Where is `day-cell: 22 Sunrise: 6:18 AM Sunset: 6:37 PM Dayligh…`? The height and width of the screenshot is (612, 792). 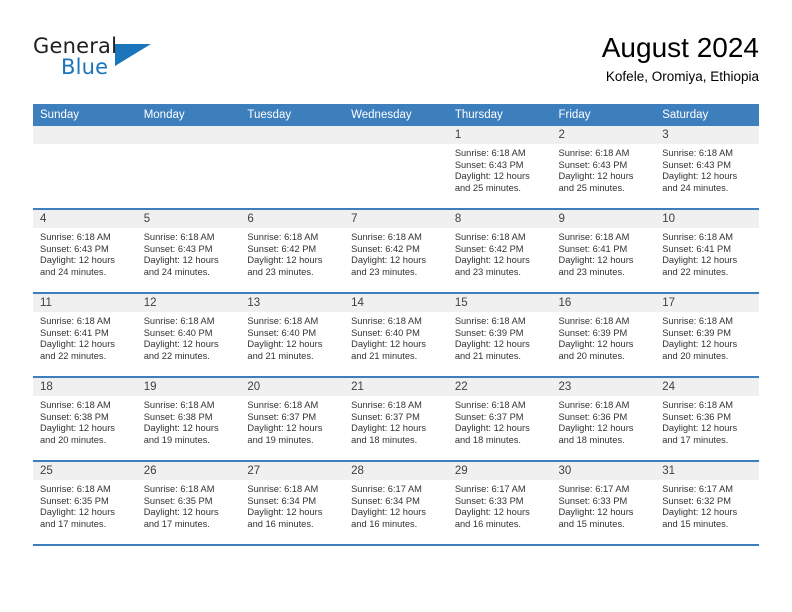
day-cell: 22 Sunrise: 6:18 AM Sunset: 6:37 PM Dayligh… is located at coordinates (499, 419).